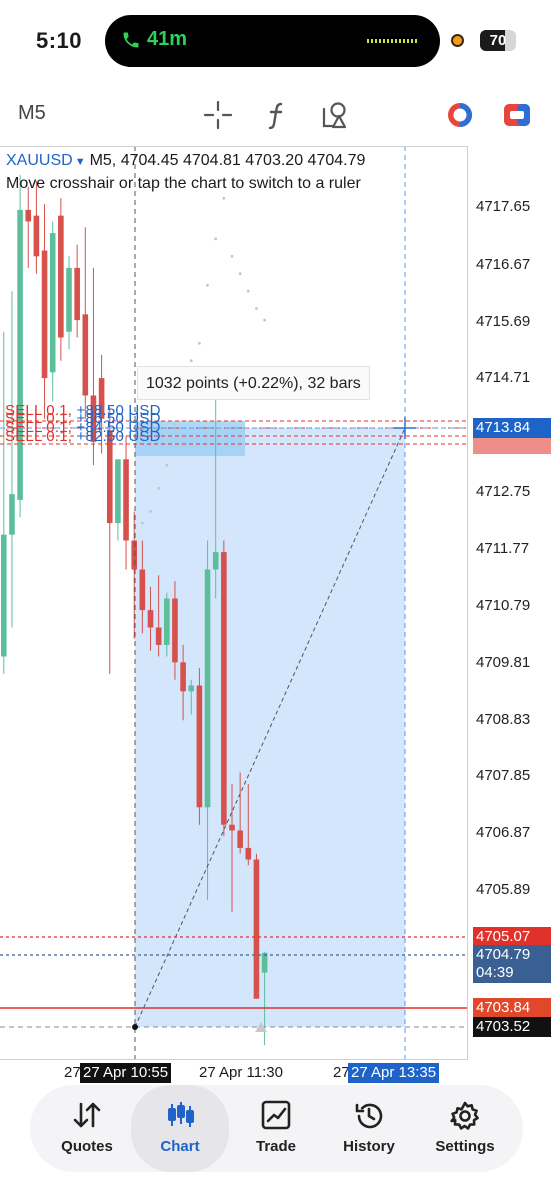 The height and width of the screenshot is (1200, 553). I want to click on nav-label: Quotes, so click(87, 1146).